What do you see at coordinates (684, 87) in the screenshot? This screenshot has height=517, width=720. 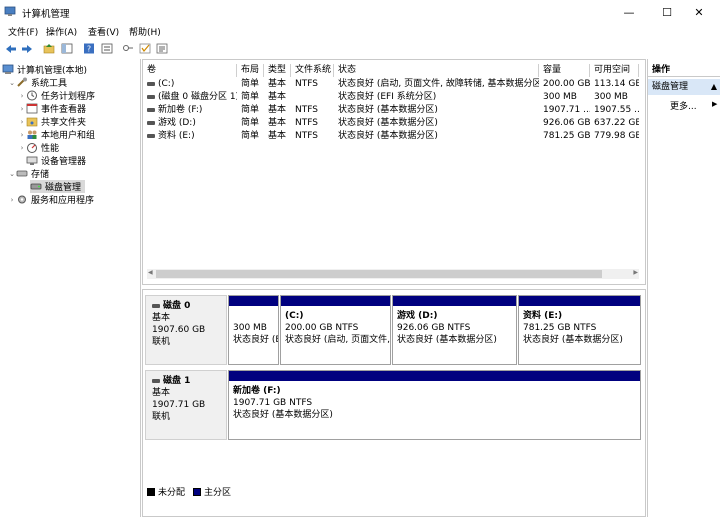 I see `action-disk-management: 磁盘管理 ▲` at bounding box center [684, 87].